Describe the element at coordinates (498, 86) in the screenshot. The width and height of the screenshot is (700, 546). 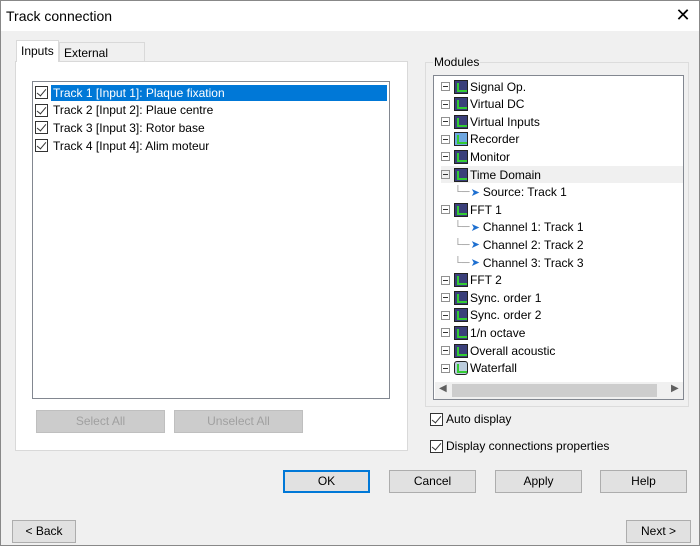
I see `module-label: Signal Op.` at that location.